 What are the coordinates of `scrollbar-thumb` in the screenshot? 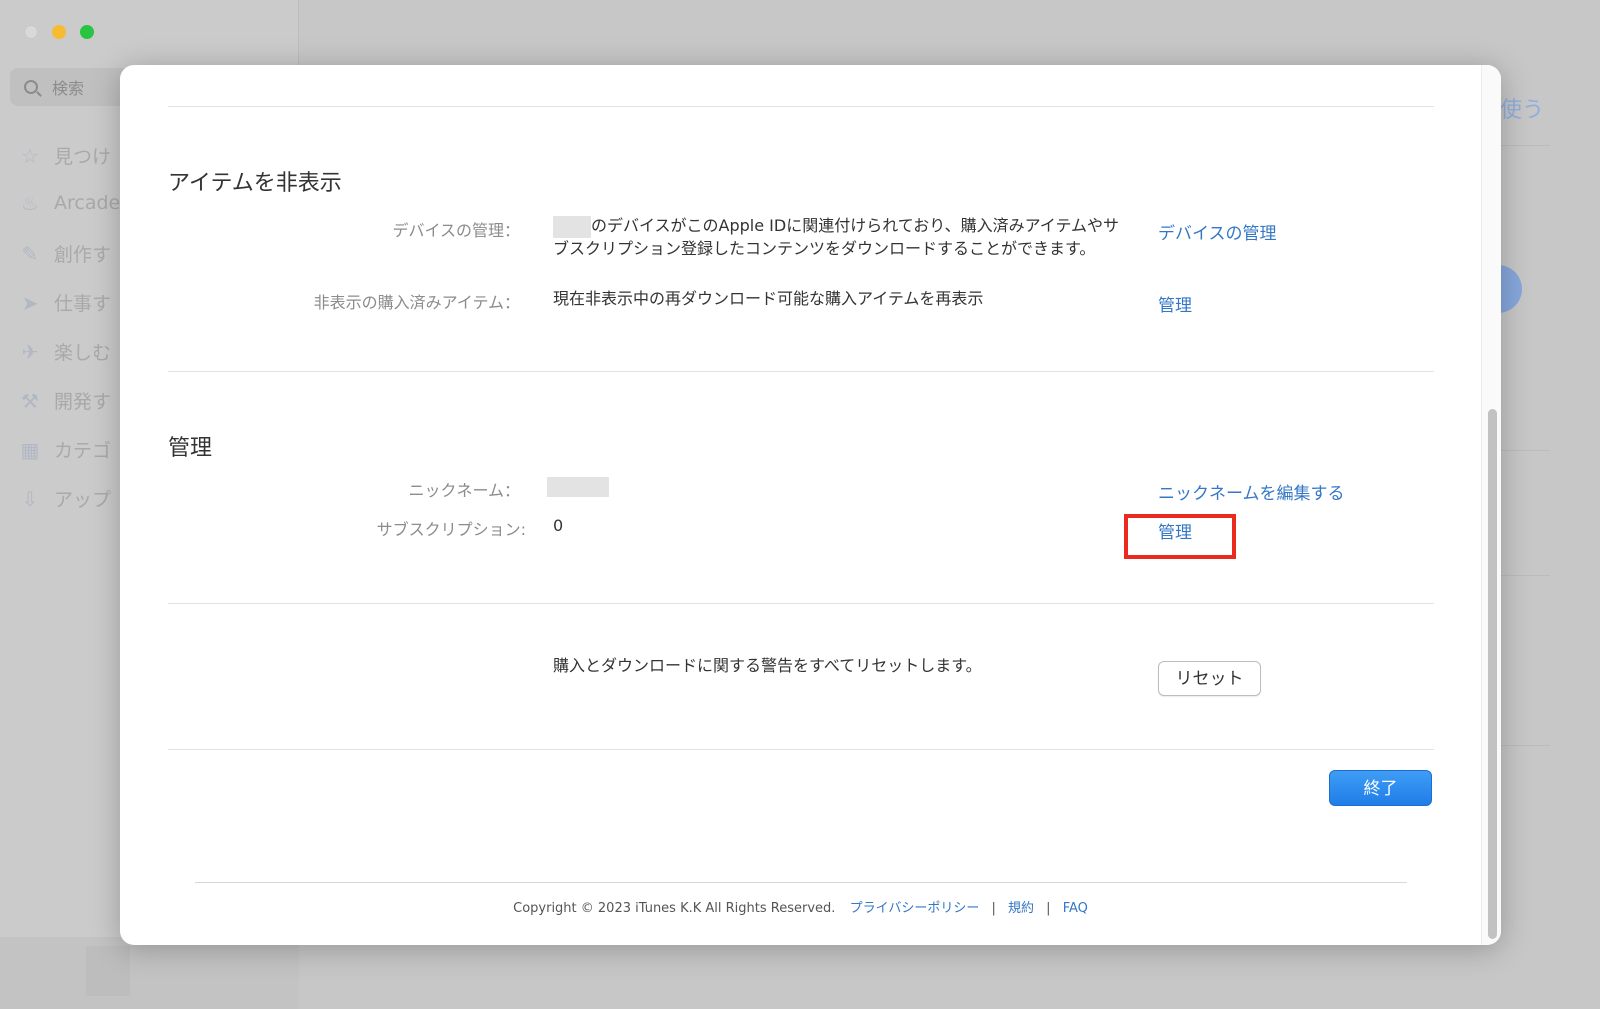 It's located at (1492, 674).